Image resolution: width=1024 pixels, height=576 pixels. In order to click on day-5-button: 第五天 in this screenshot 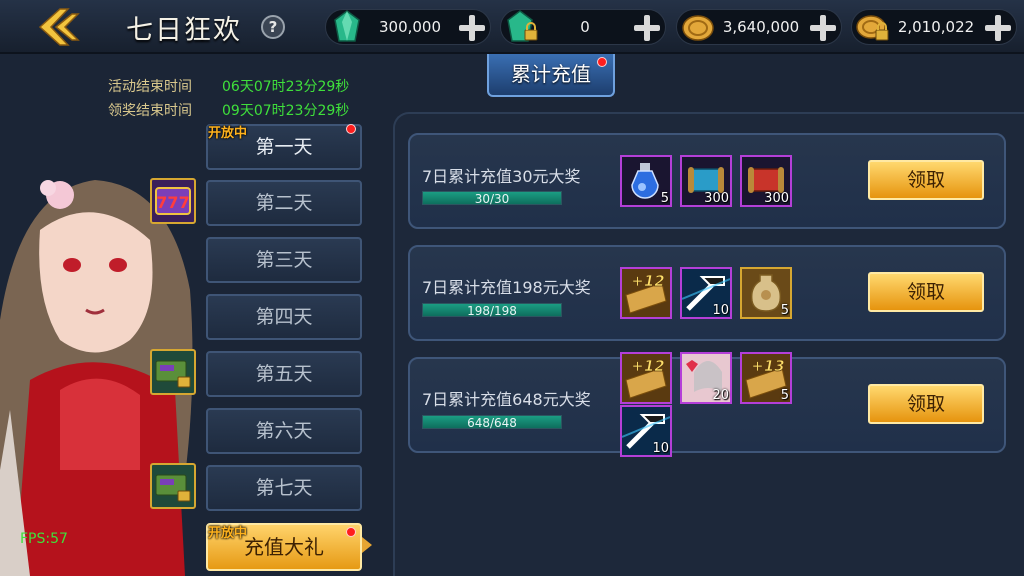, I will do `click(284, 374)`.